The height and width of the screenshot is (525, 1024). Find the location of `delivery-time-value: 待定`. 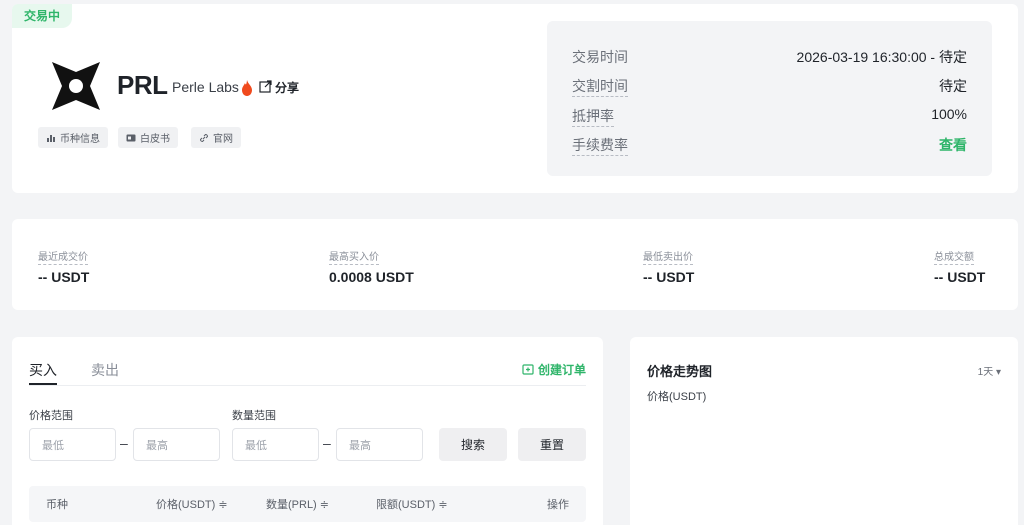

delivery-time-value: 待定 is located at coordinates (953, 86).